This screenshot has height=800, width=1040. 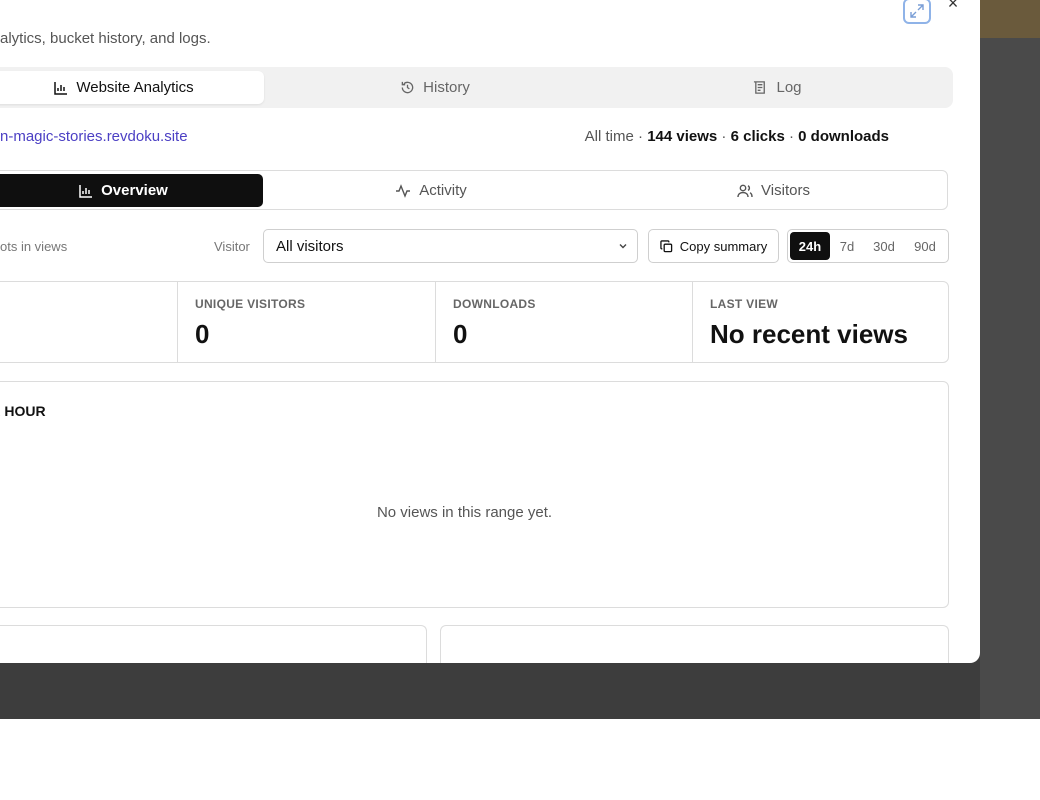 I want to click on copy-icon, so click(x=666, y=246).